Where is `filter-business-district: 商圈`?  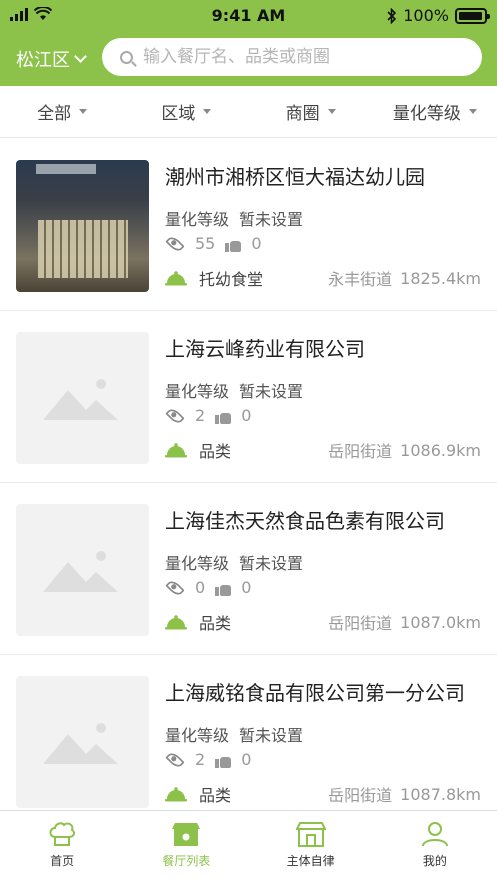 filter-business-district: 商圈 is located at coordinates (311, 111).